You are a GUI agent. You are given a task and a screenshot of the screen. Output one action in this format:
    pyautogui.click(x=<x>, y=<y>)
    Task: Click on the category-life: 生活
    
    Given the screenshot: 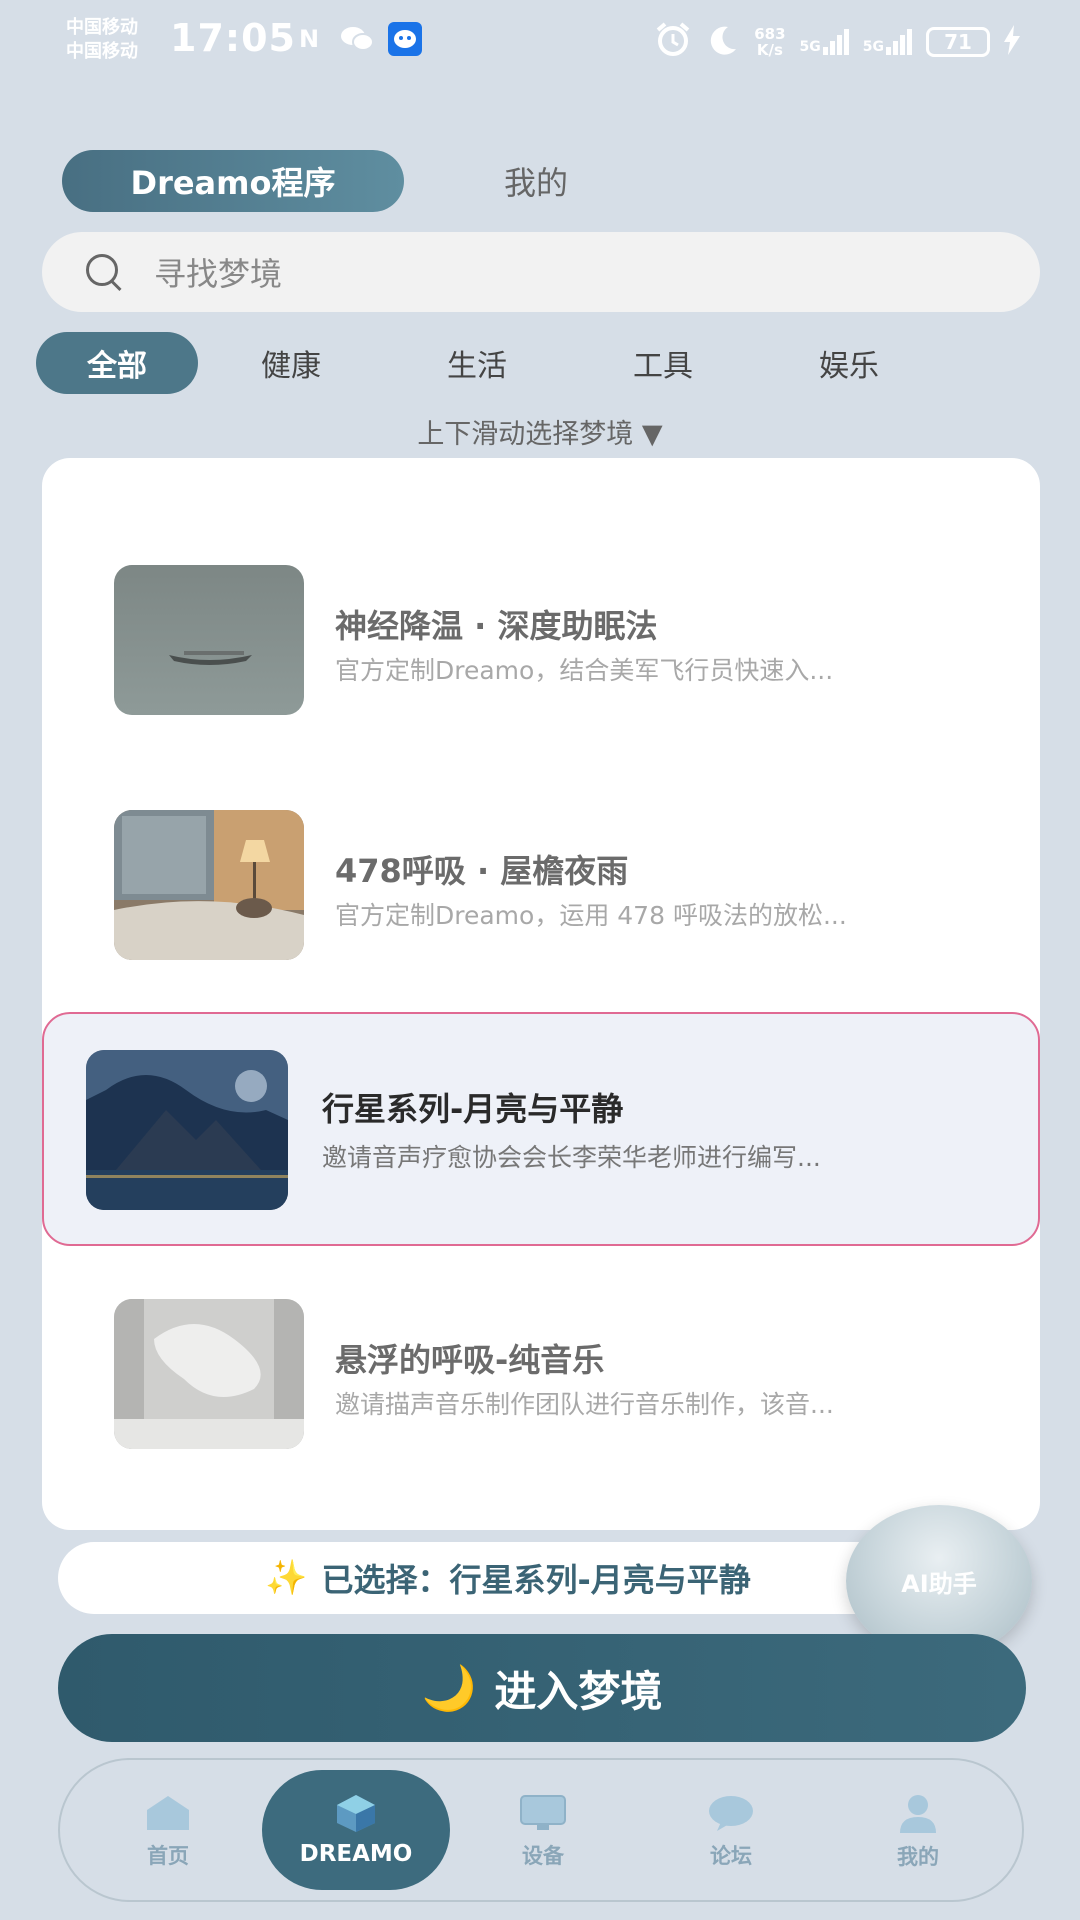 What is the action you would take?
    pyautogui.click(x=477, y=363)
    